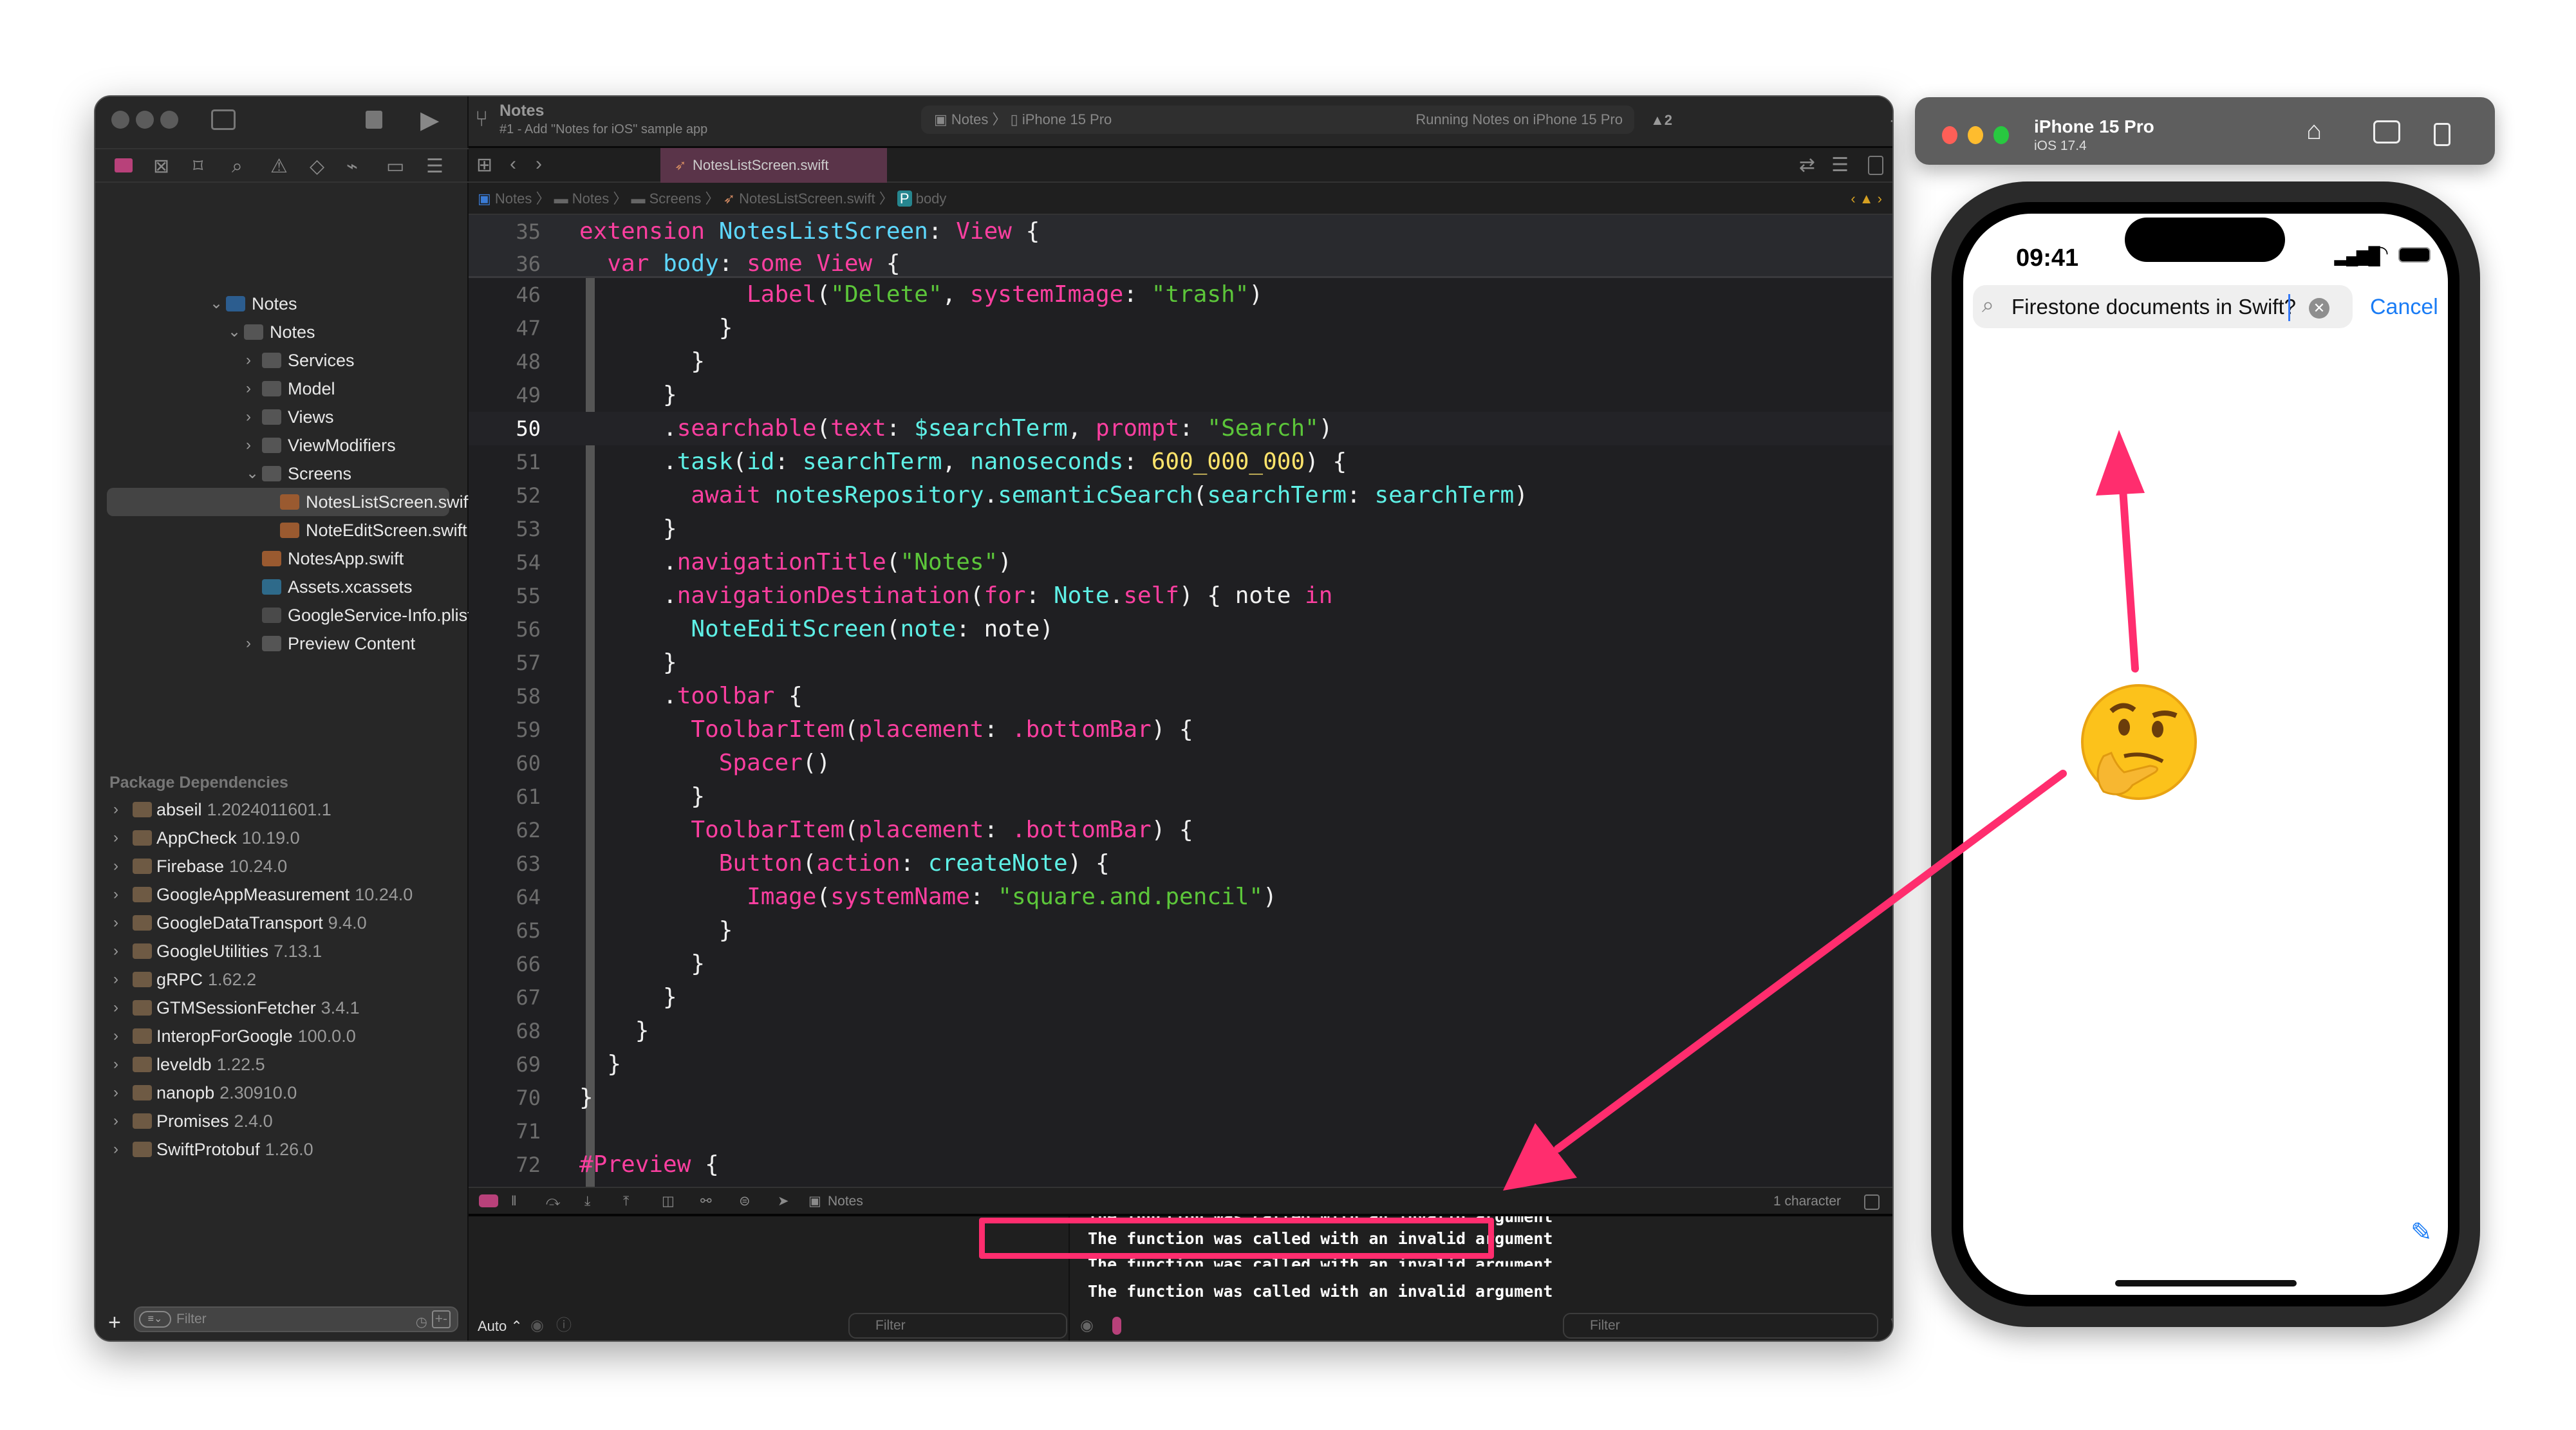 The image size is (2576, 1430). What do you see at coordinates (2120, 463) in the screenshot?
I see `arrow-up-head` at bounding box center [2120, 463].